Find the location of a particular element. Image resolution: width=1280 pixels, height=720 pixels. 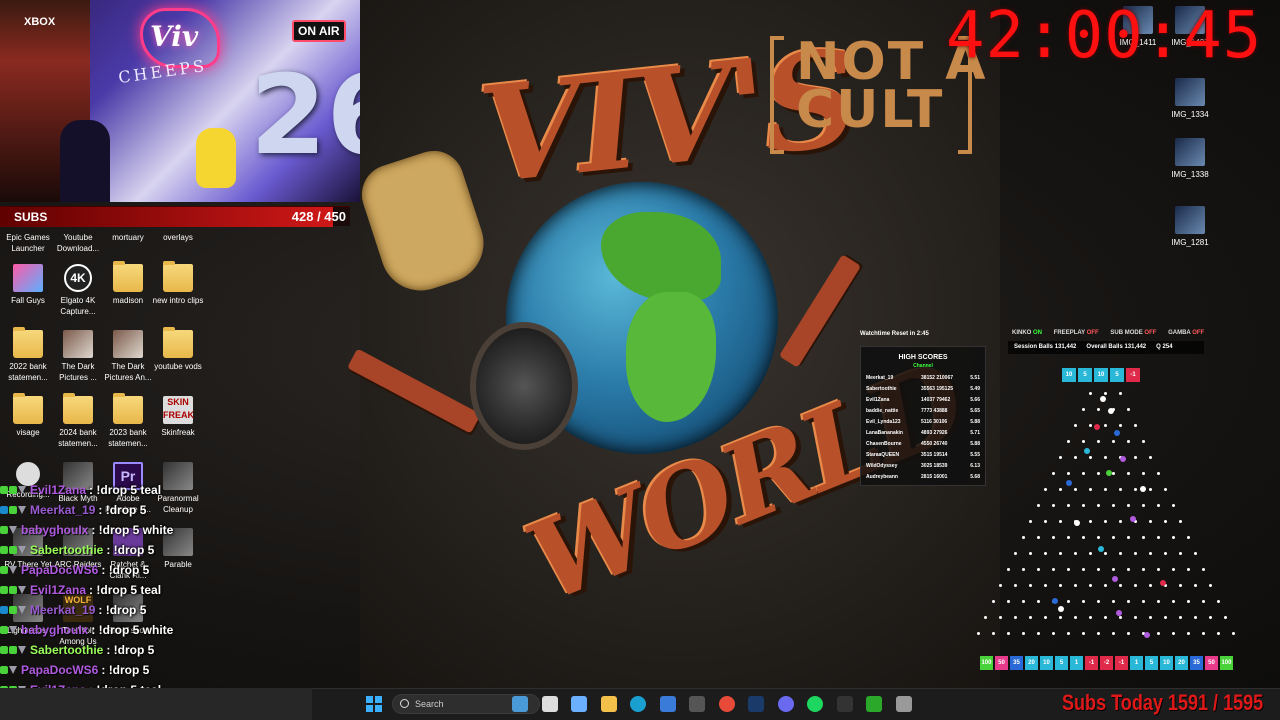

desktop-icon-4: Fall Guys is located at coordinates (28, 285).